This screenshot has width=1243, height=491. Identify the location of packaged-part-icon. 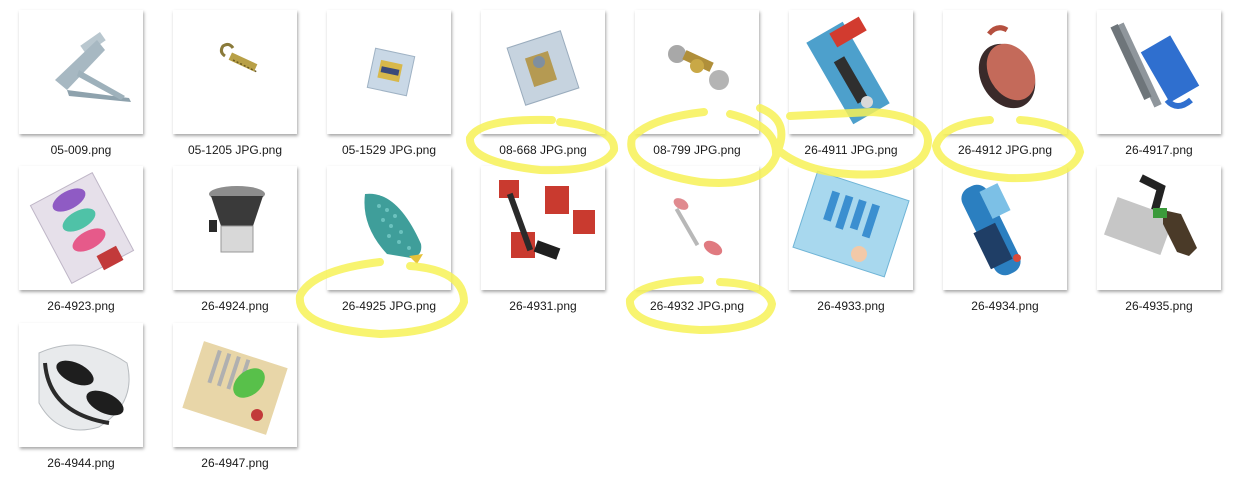
(391, 72).